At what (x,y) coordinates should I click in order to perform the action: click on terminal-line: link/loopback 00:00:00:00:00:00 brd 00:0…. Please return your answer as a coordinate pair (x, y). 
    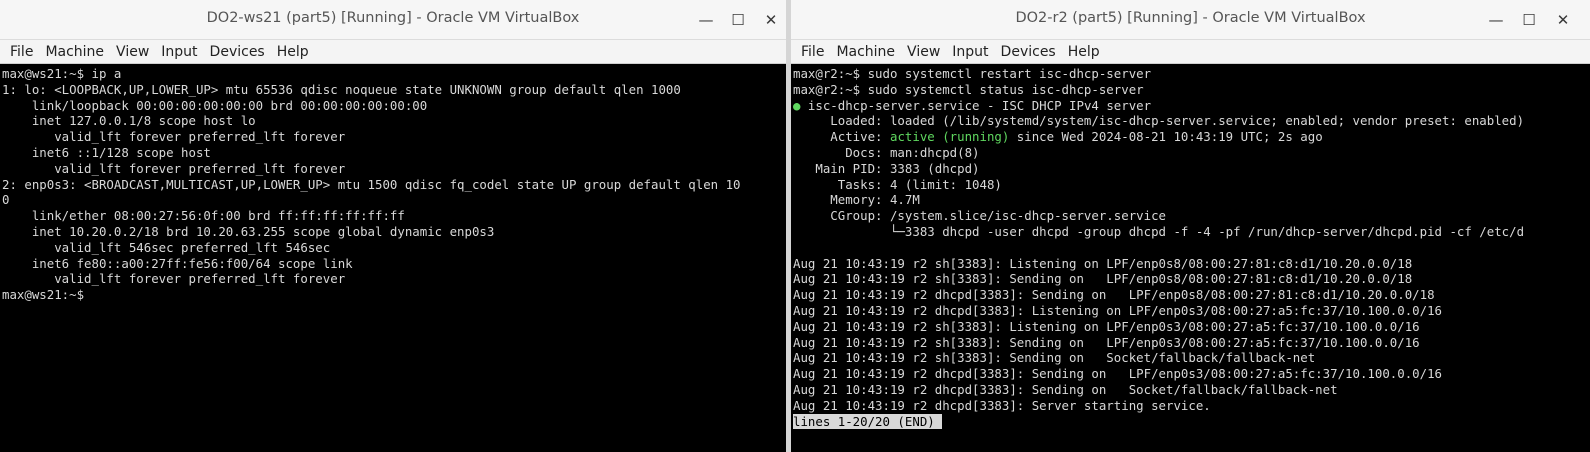
    Looking at the image, I should click on (215, 105).